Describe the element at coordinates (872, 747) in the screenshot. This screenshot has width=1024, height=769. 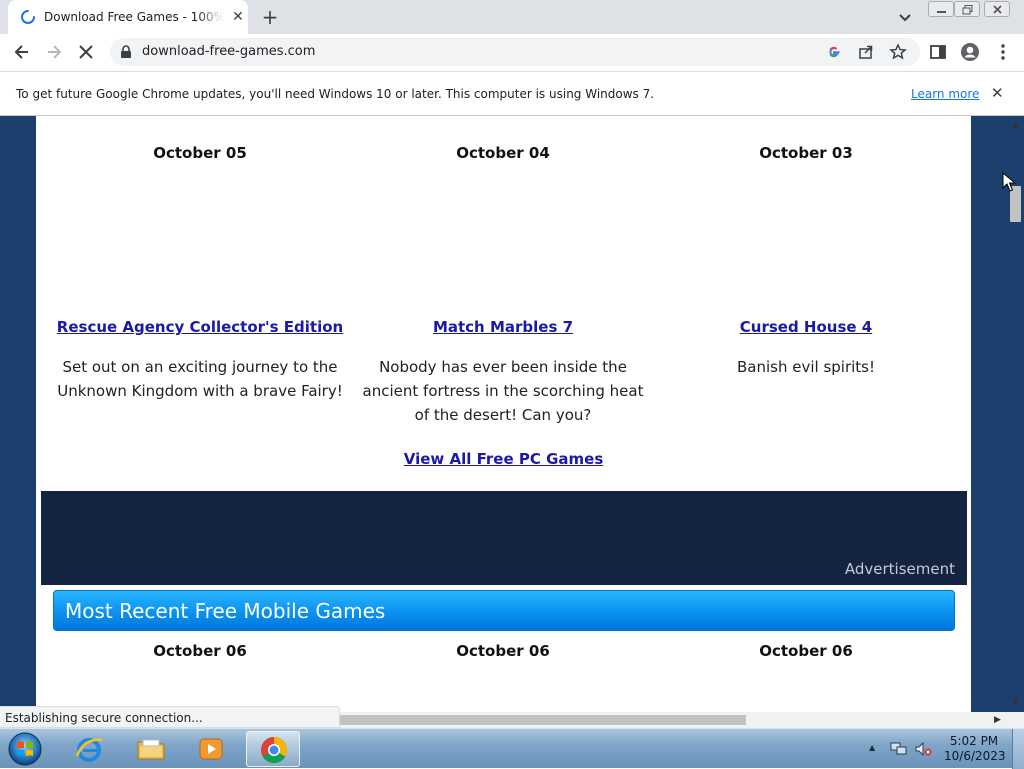
I see `show-hidden-icons-icon: ▲` at that location.